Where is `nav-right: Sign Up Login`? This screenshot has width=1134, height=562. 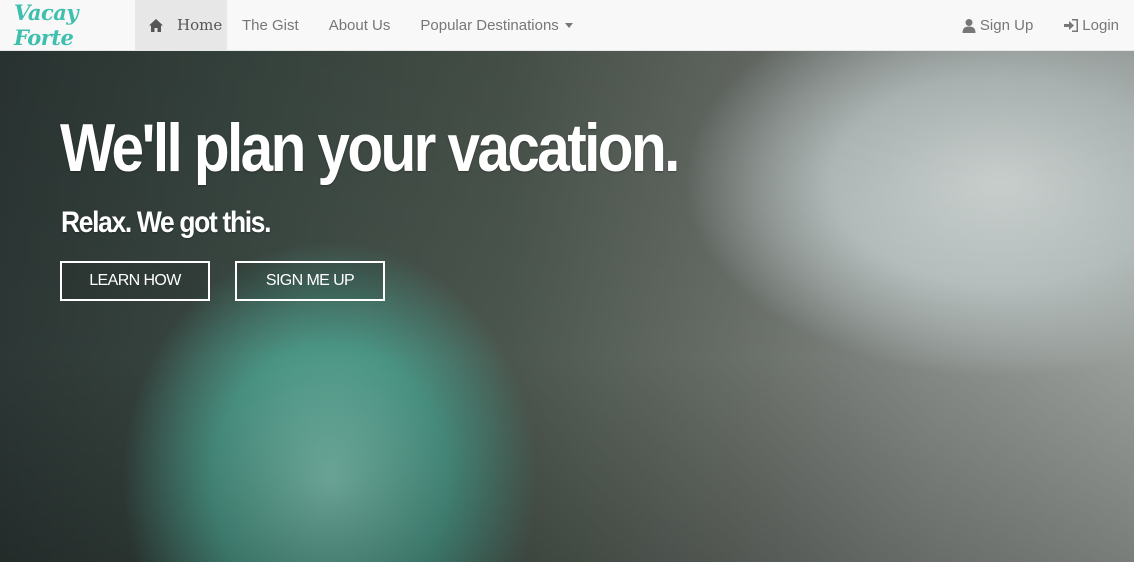 nav-right: Sign Up Login is located at coordinates (1040, 25).